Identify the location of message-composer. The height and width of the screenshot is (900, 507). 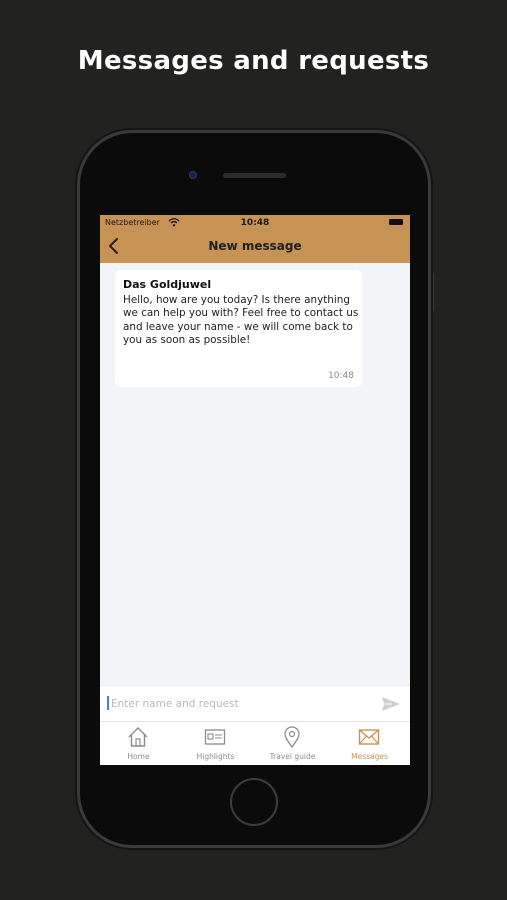
(255, 703).